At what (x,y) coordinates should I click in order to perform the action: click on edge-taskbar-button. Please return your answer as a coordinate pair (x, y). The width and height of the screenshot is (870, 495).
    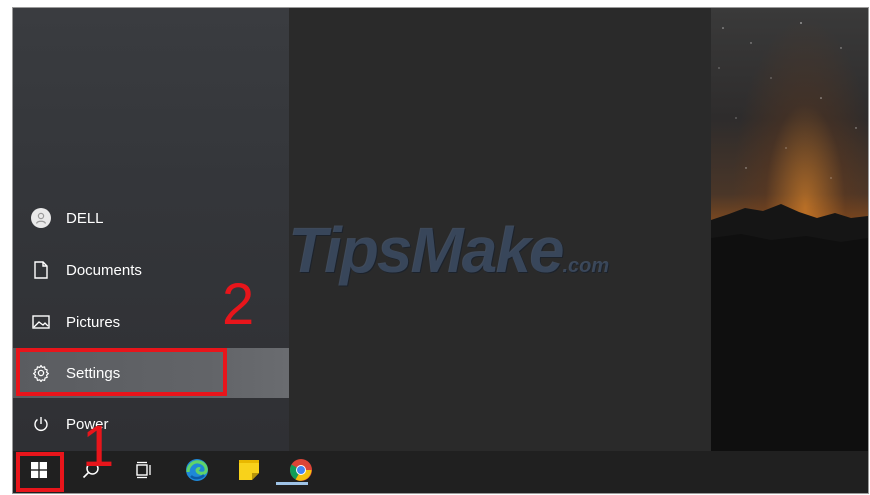
    Looking at the image, I should click on (197, 472).